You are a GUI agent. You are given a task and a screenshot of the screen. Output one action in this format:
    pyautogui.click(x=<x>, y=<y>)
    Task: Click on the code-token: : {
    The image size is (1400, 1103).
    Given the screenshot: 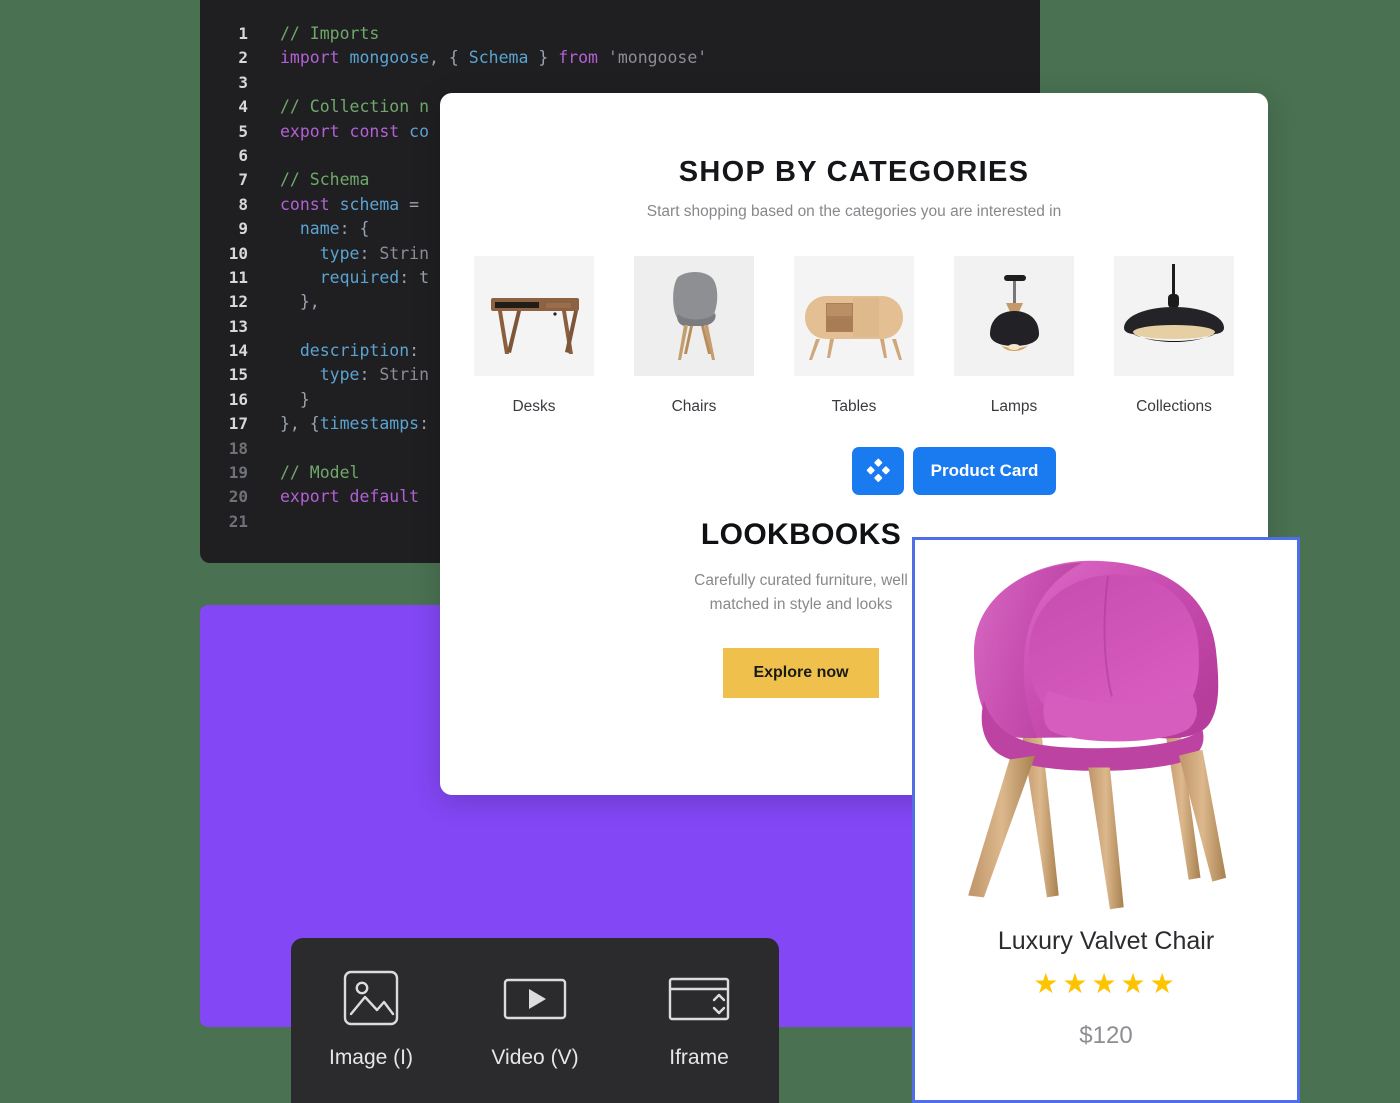 What is the action you would take?
    pyautogui.click(x=354, y=229)
    